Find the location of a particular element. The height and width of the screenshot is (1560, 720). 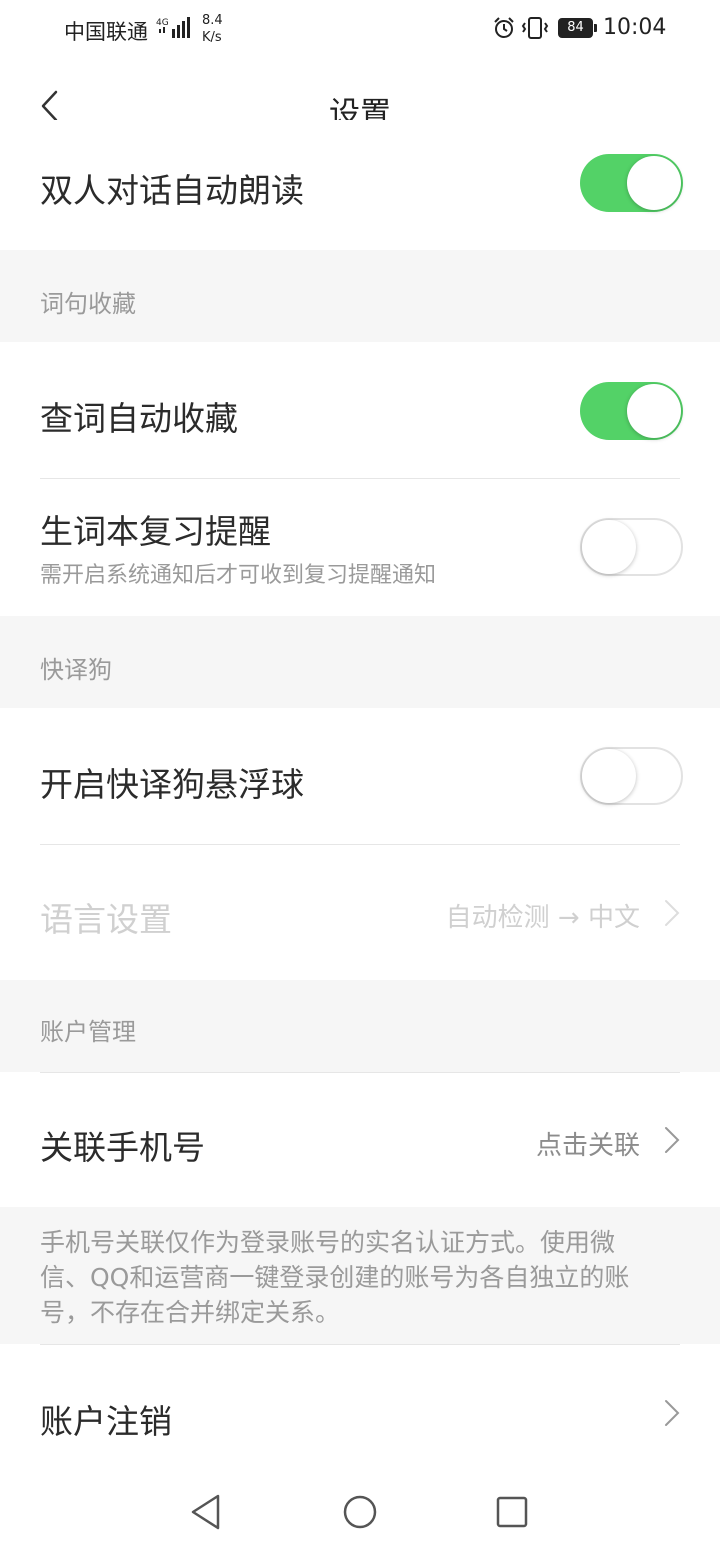

signal-icon: 4G is located at coordinates (173, 27).